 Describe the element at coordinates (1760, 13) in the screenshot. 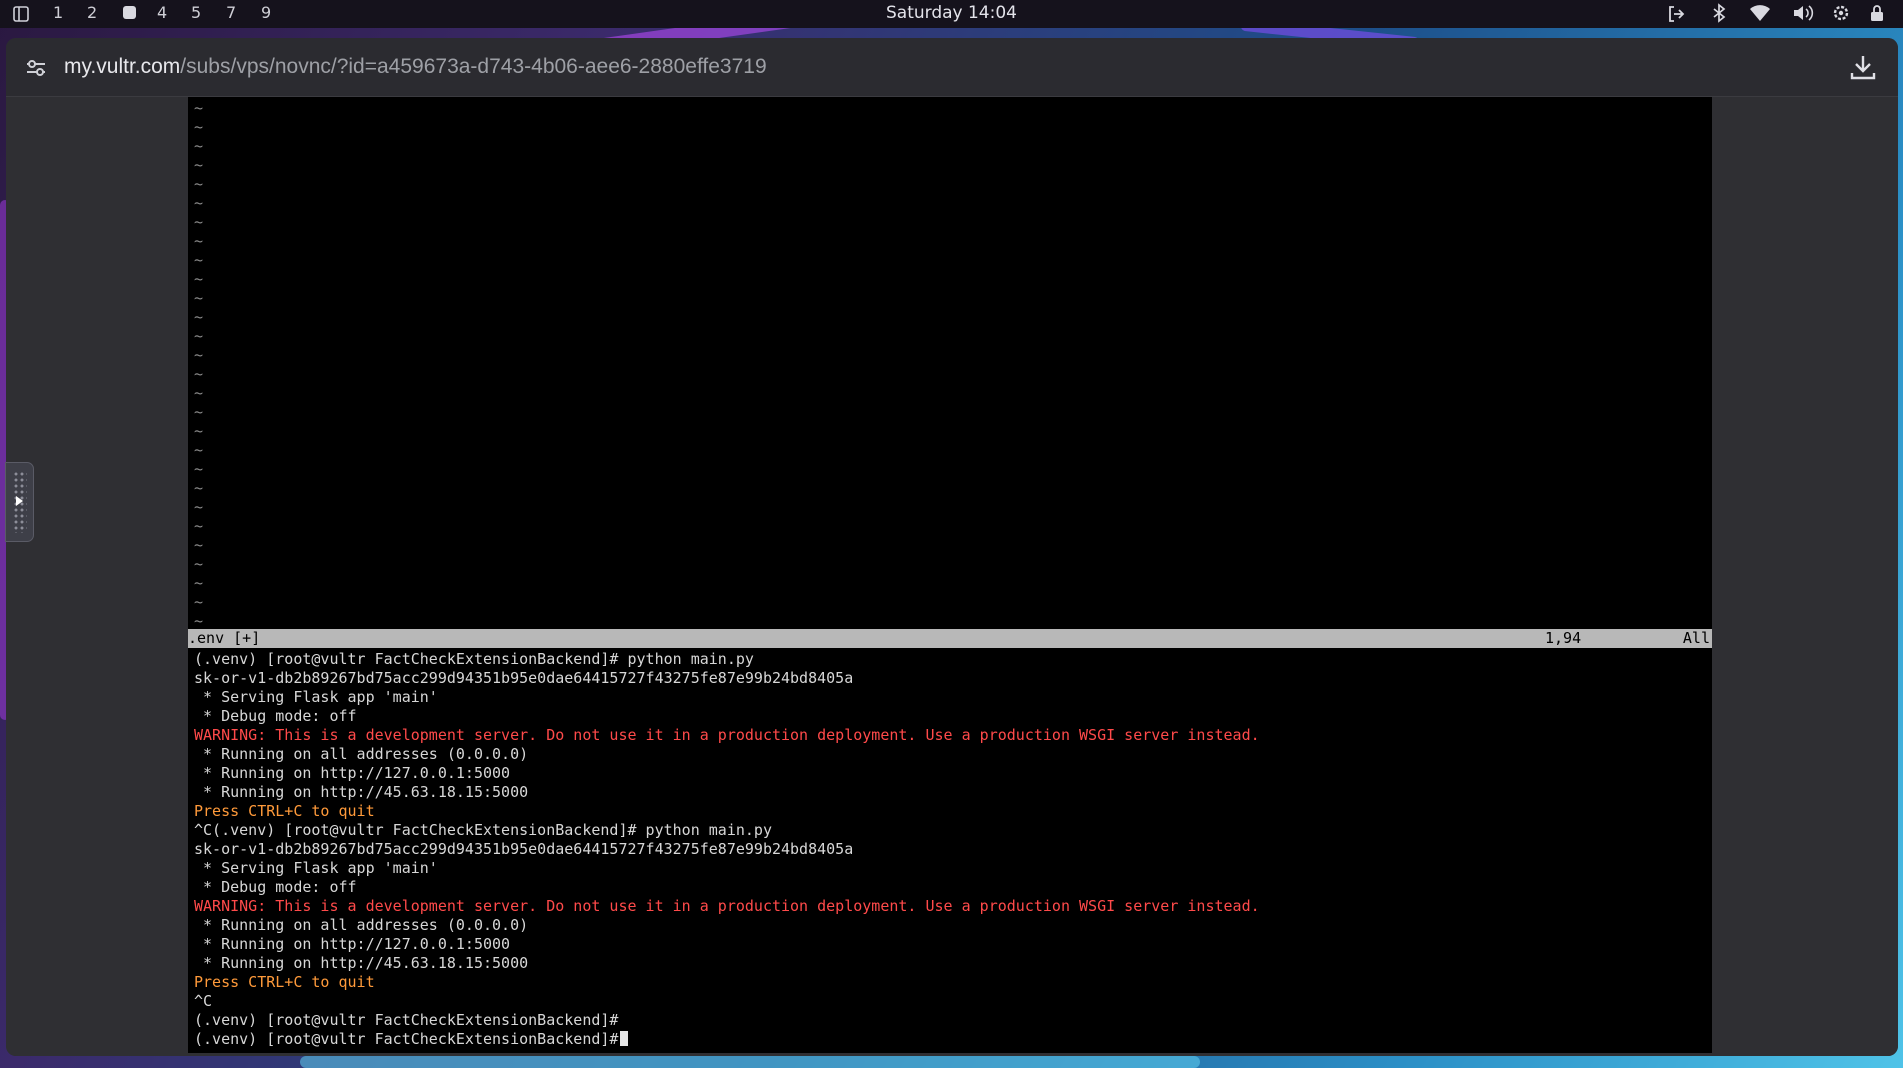

I see `wifi-icon` at that location.